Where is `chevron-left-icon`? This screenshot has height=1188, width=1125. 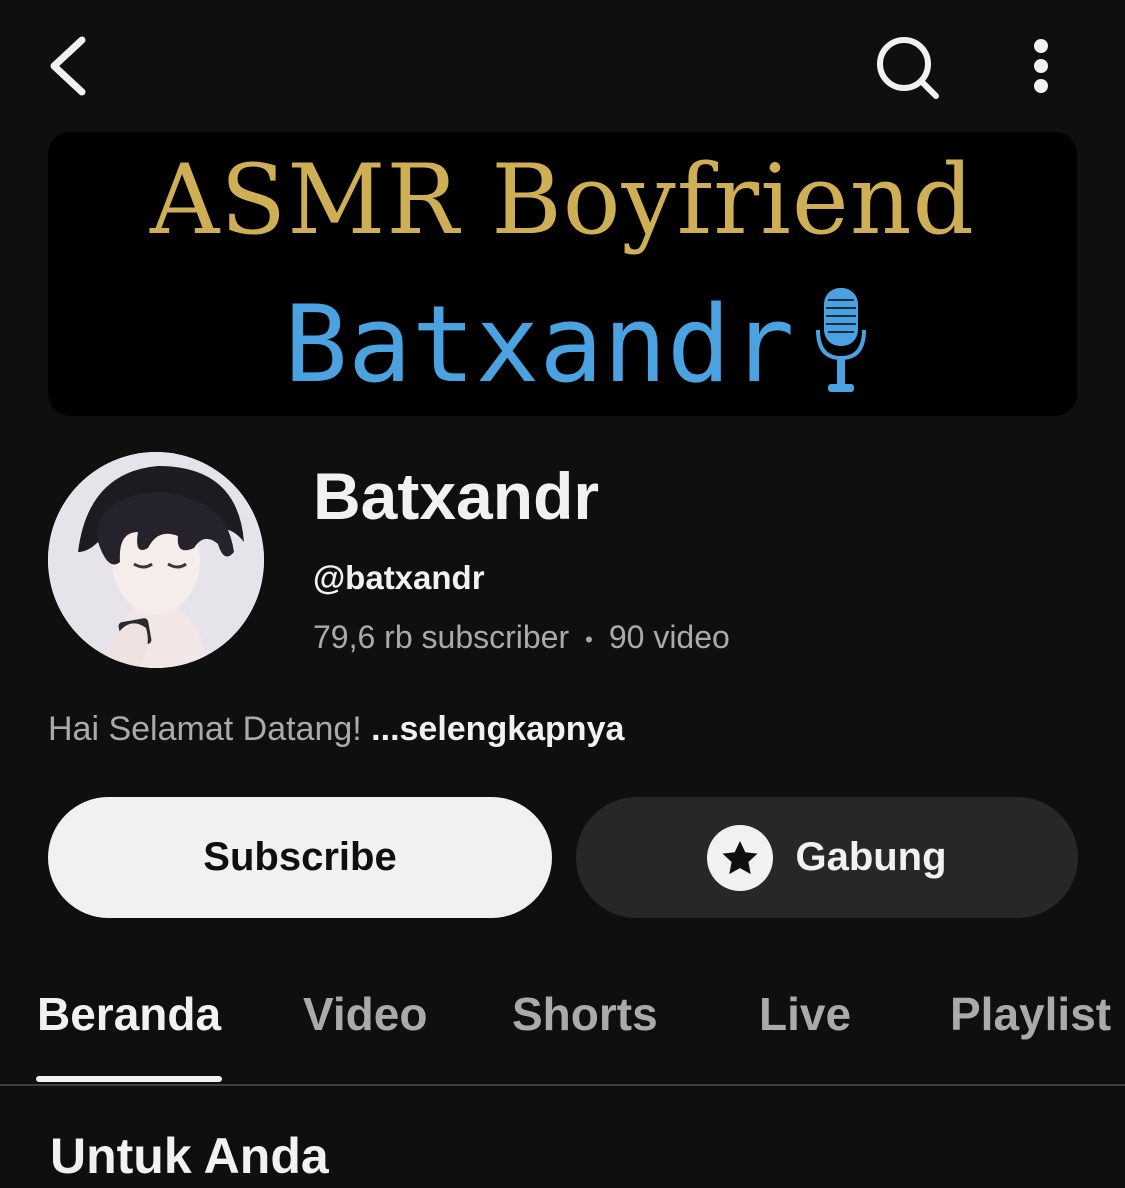 chevron-left-icon is located at coordinates (68, 66).